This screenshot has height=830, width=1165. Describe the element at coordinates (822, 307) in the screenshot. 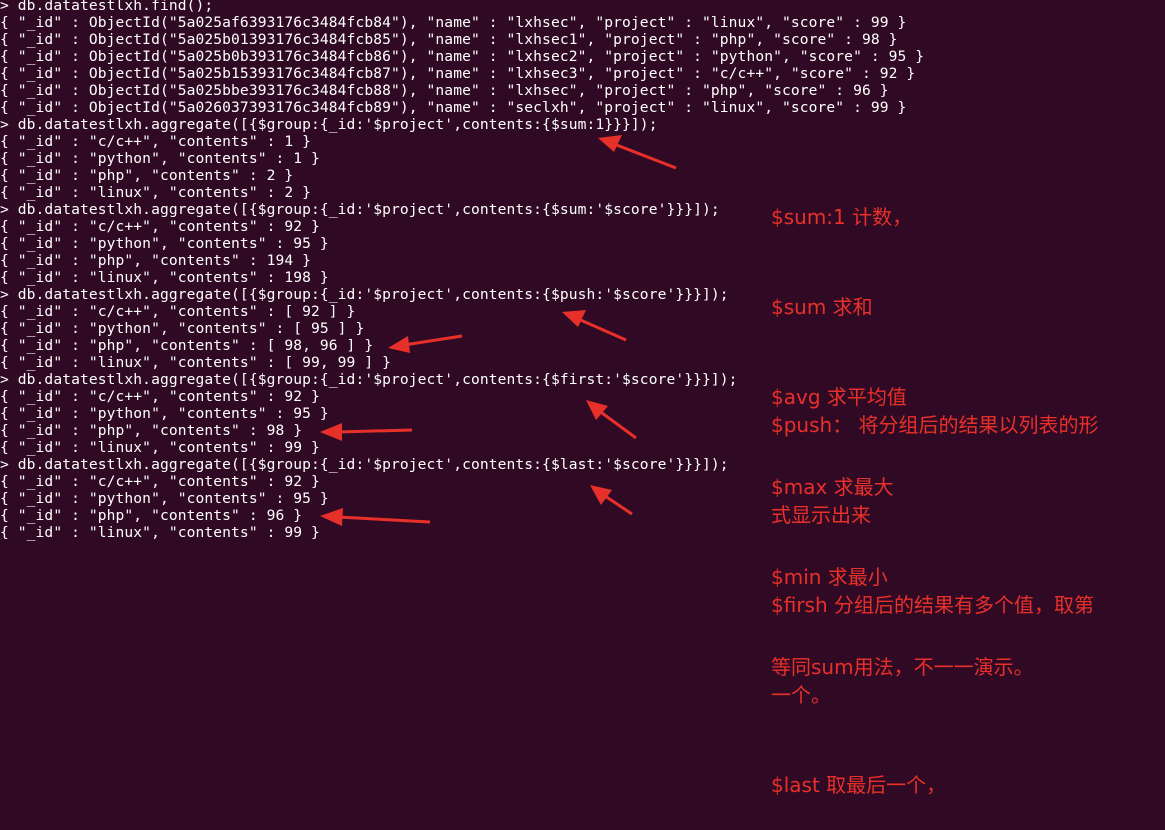

I see `annotation-line: $sum 求和` at that location.